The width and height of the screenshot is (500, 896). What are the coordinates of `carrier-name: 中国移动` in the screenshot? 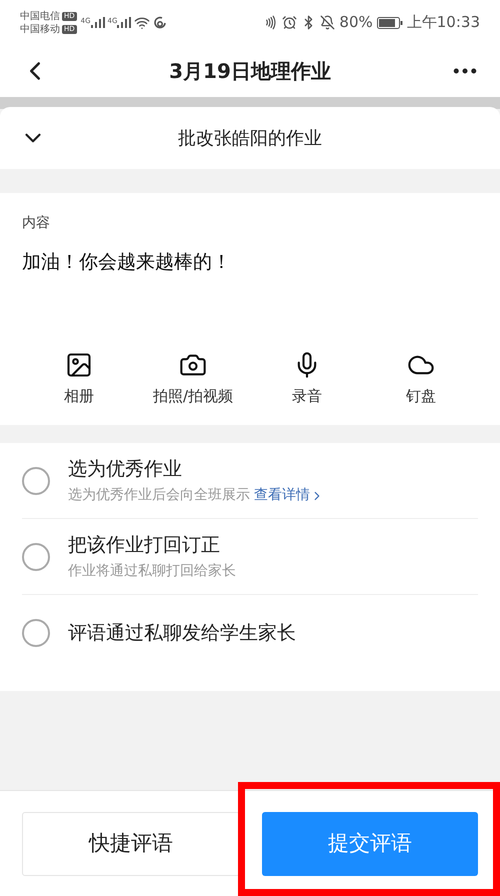 It's located at (40, 29).